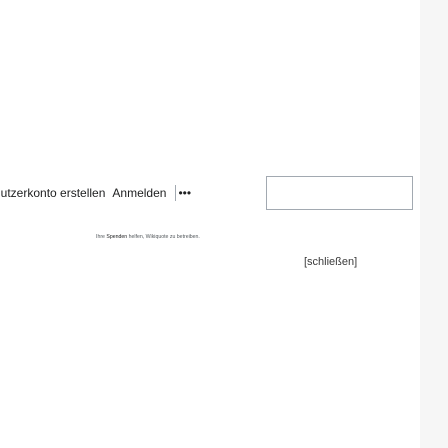  Describe the element at coordinates (339, 193) in the screenshot. I see `user-menu-frame` at that location.